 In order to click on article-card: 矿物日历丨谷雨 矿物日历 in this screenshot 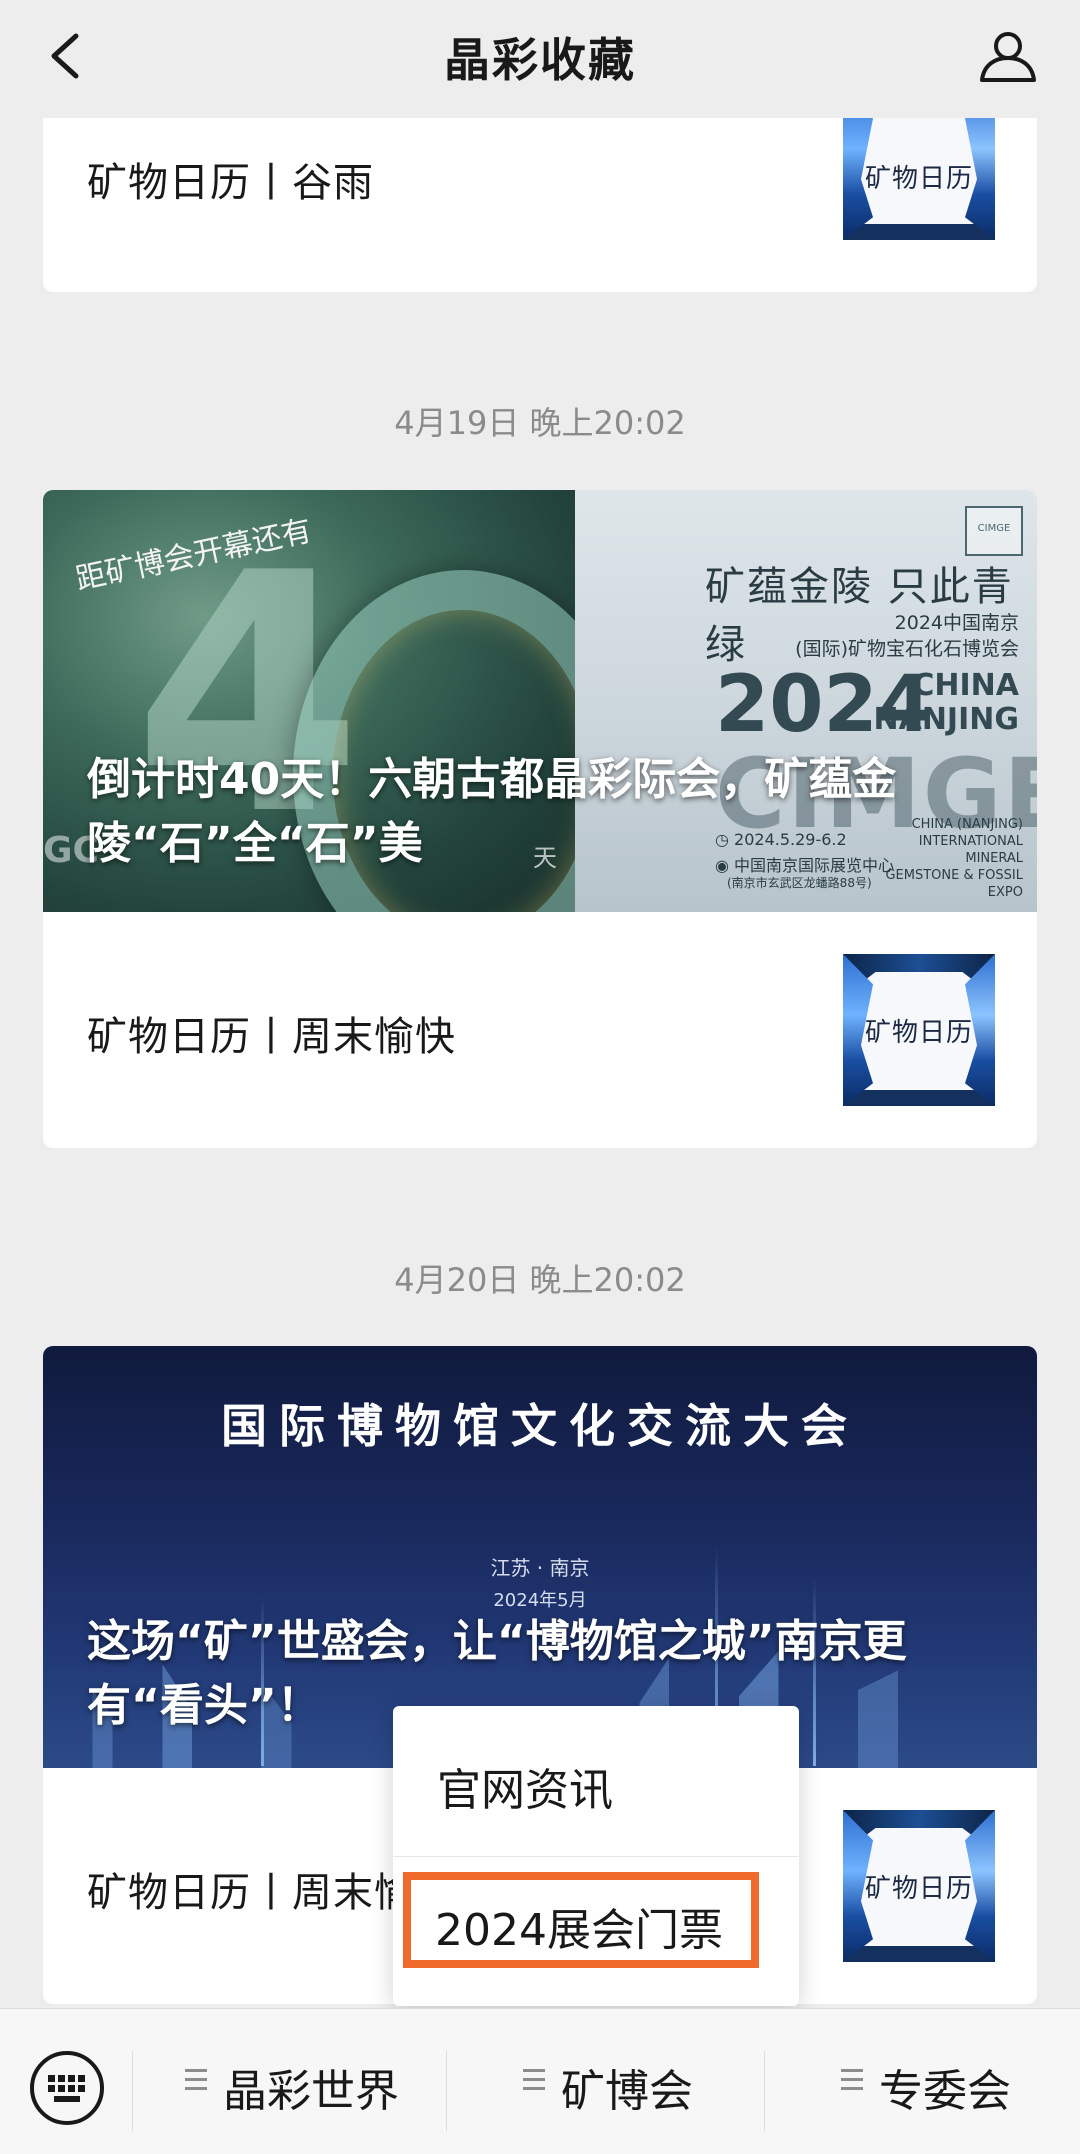, I will do `click(540, 191)`.